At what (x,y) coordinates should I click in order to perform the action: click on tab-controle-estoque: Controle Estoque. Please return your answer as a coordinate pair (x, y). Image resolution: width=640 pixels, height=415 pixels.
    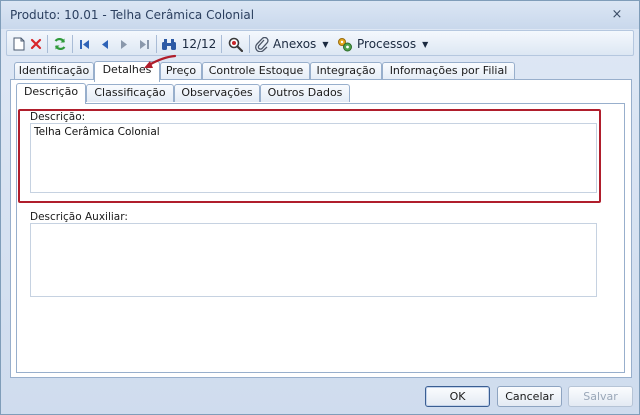
    Looking at the image, I should click on (256, 71).